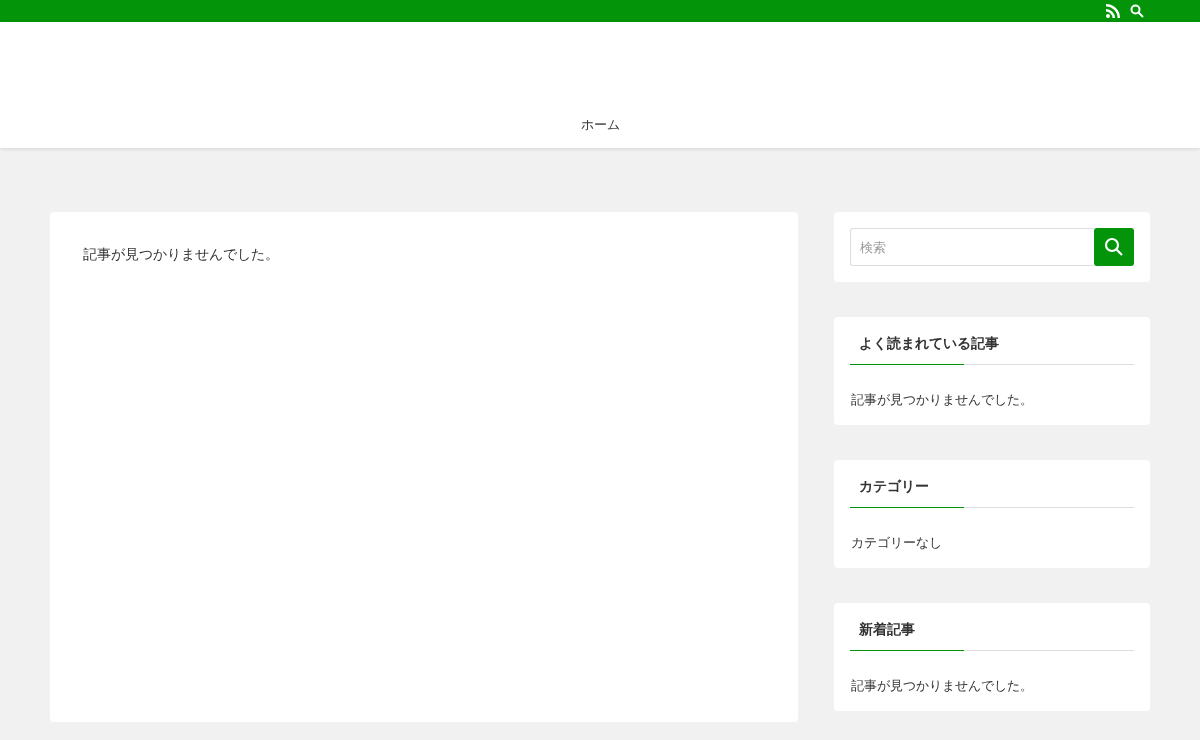 The height and width of the screenshot is (740, 1200). Describe the element at coordinates (992, 635) in the screenshot. I see `widget-title: 新着記事` at that location.